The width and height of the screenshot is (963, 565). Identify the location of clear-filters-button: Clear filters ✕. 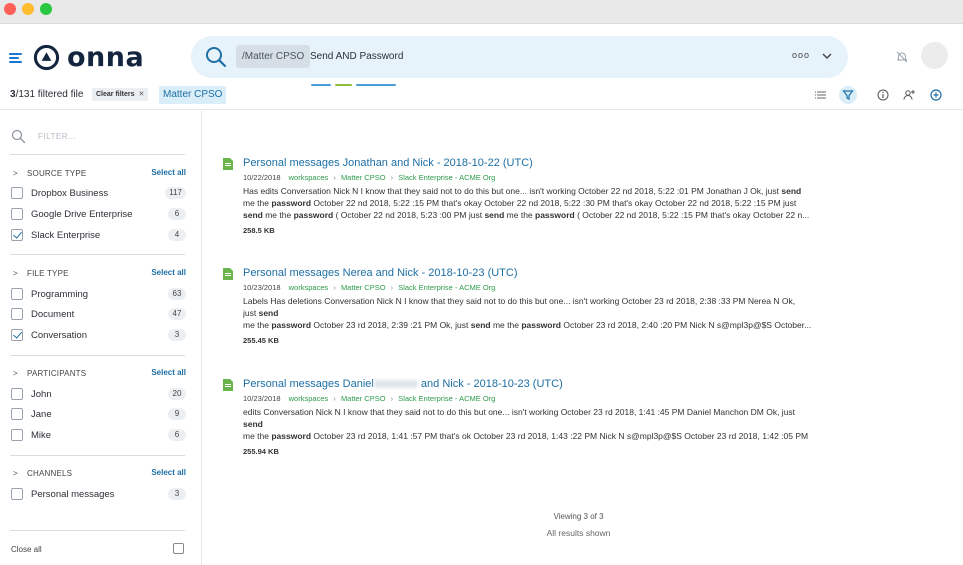
(120, 94).